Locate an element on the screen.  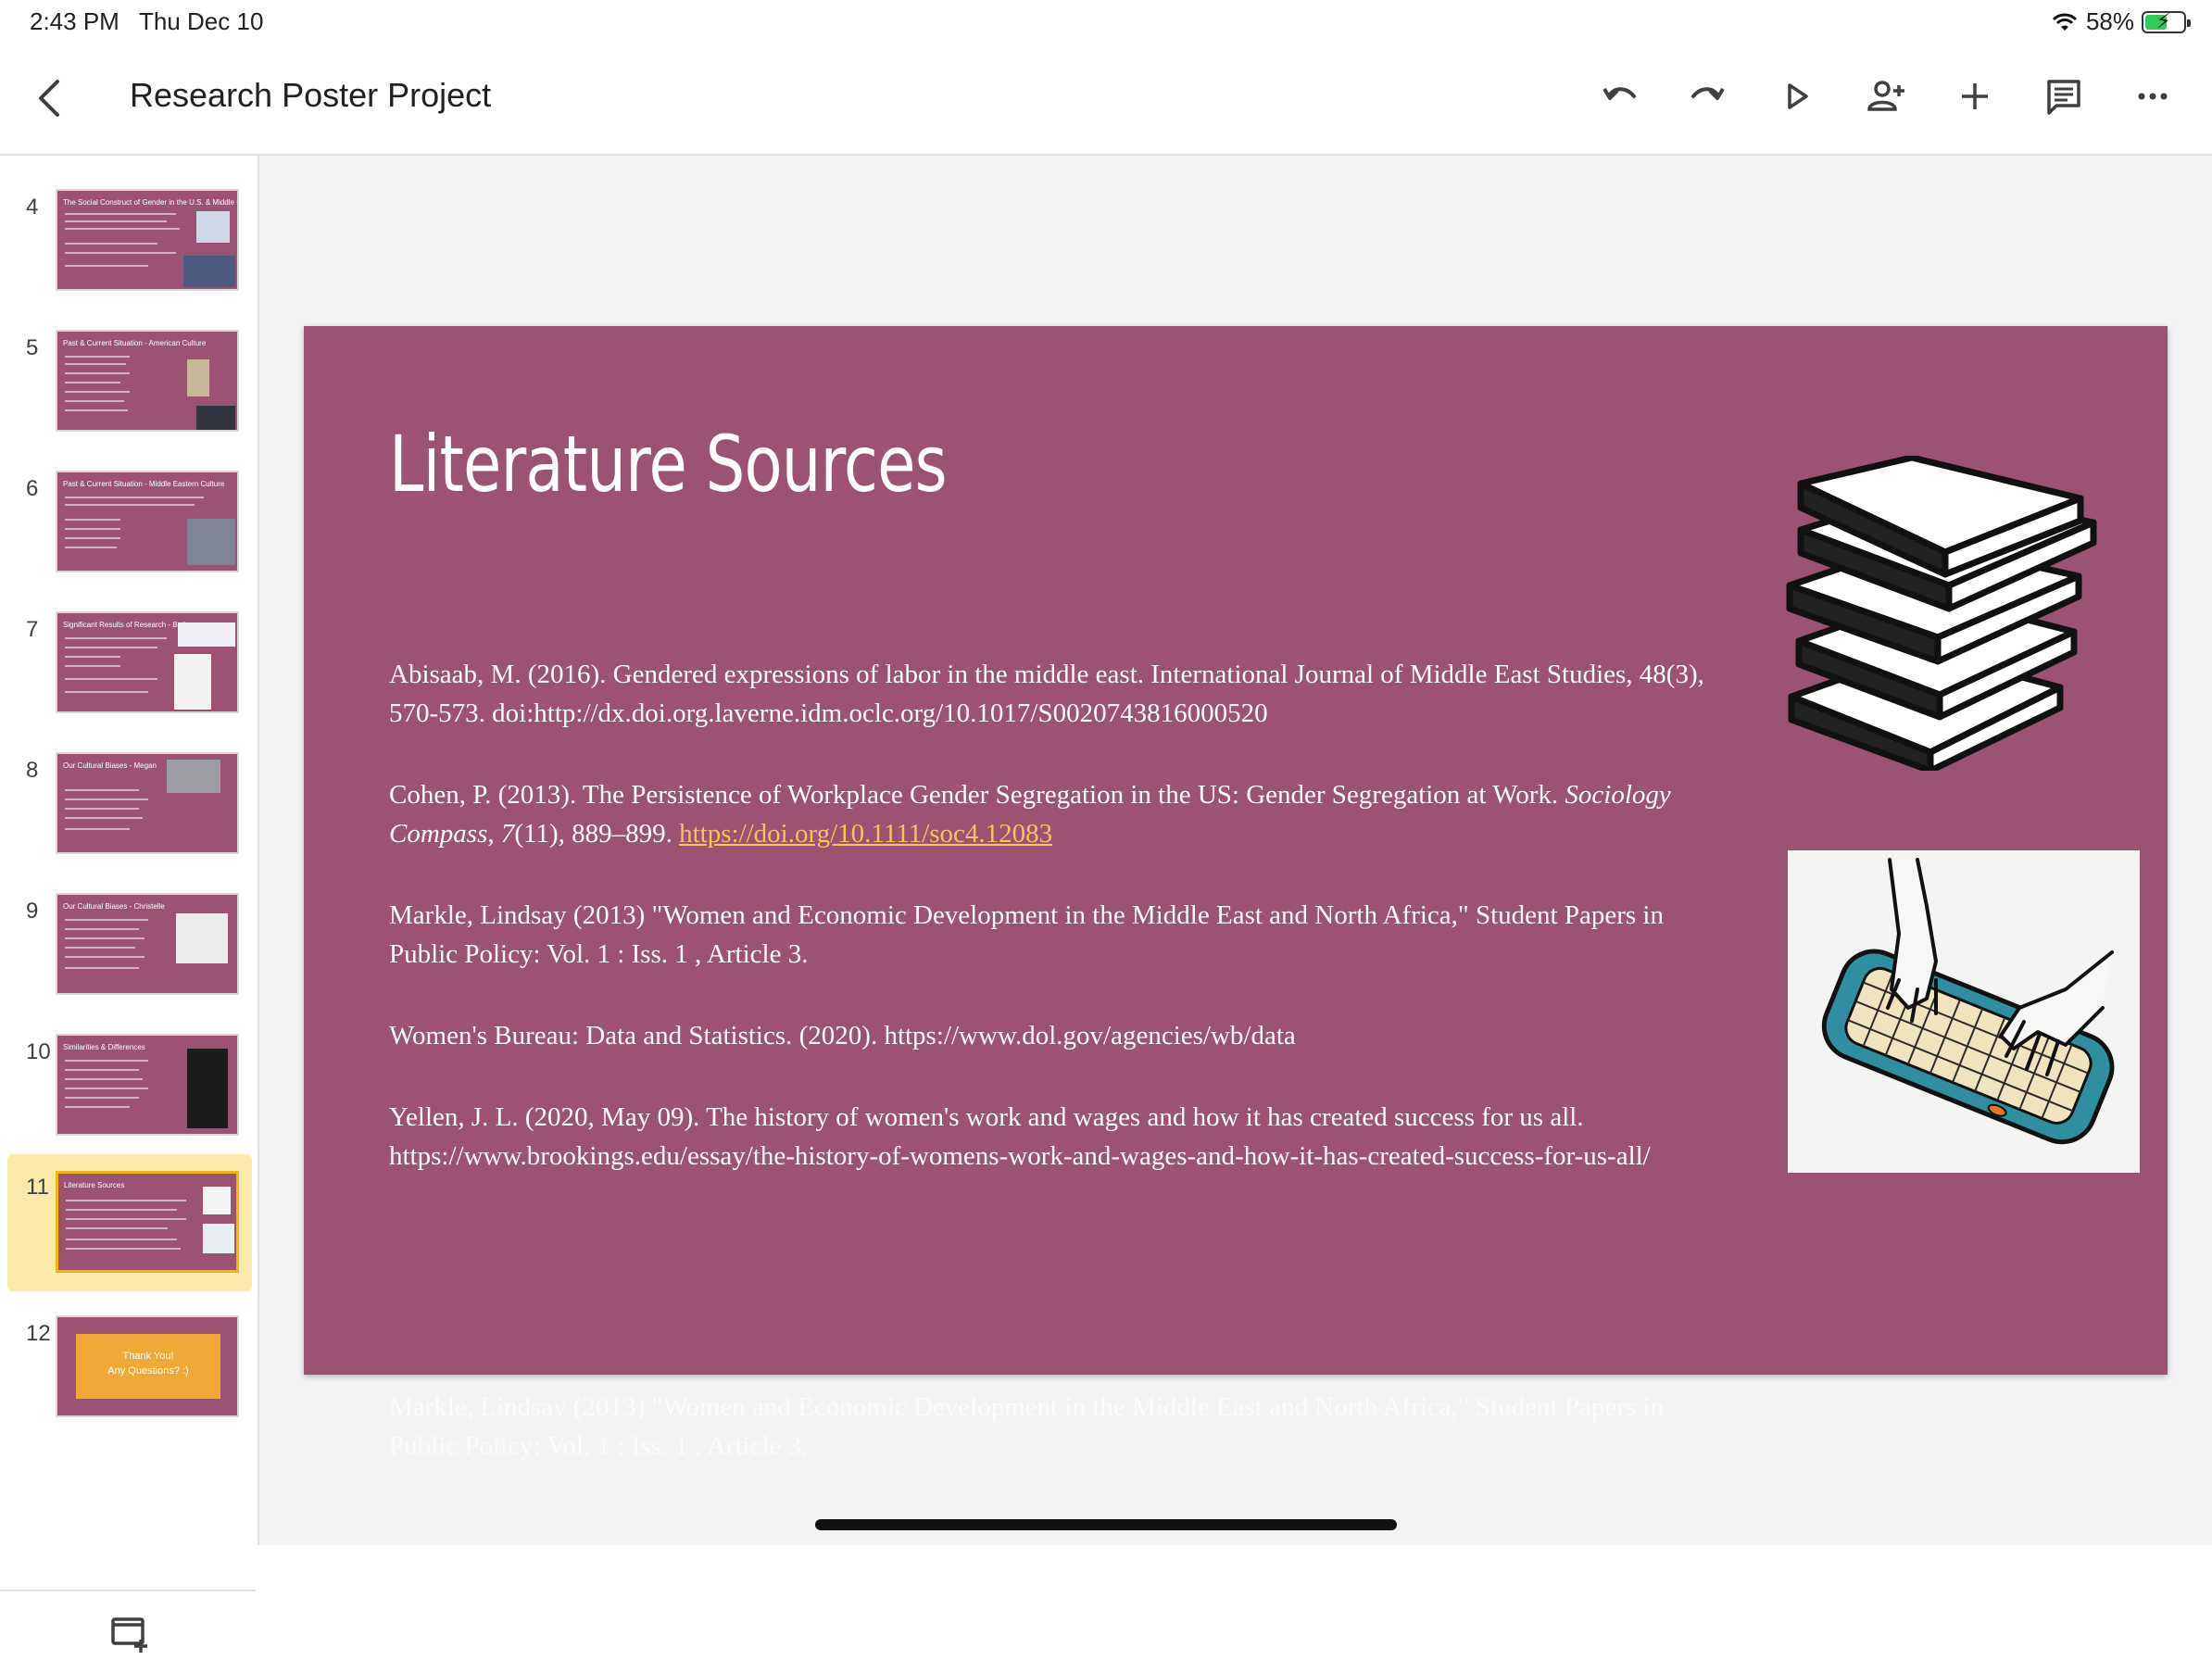
status-indicators: 58% ⚡ is located at coordinates (2121, 21).